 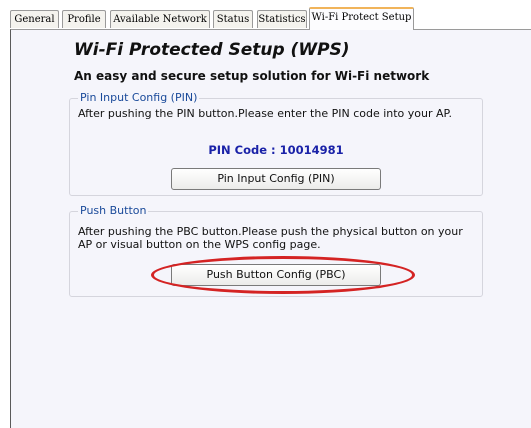 What do you see at coordinates (34, 19) in the screenshot?
I see `tab-general: General` at bounding box center [34, 19].